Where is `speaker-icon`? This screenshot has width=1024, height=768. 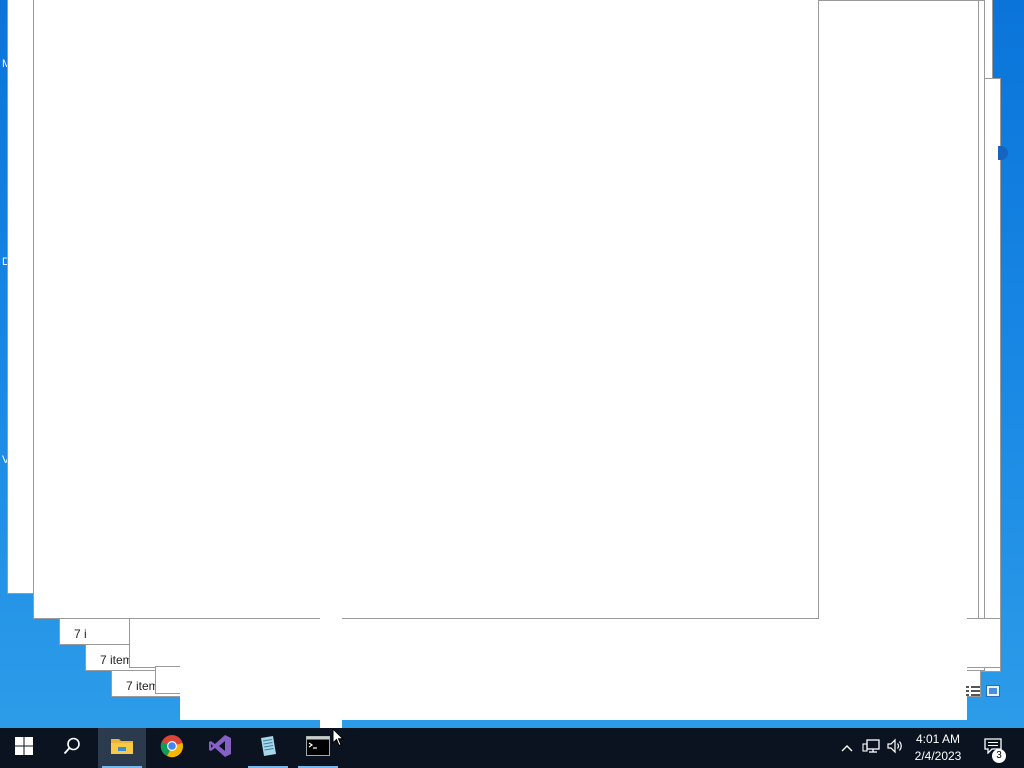
speaker-icon is located at coordinates (895, 748).